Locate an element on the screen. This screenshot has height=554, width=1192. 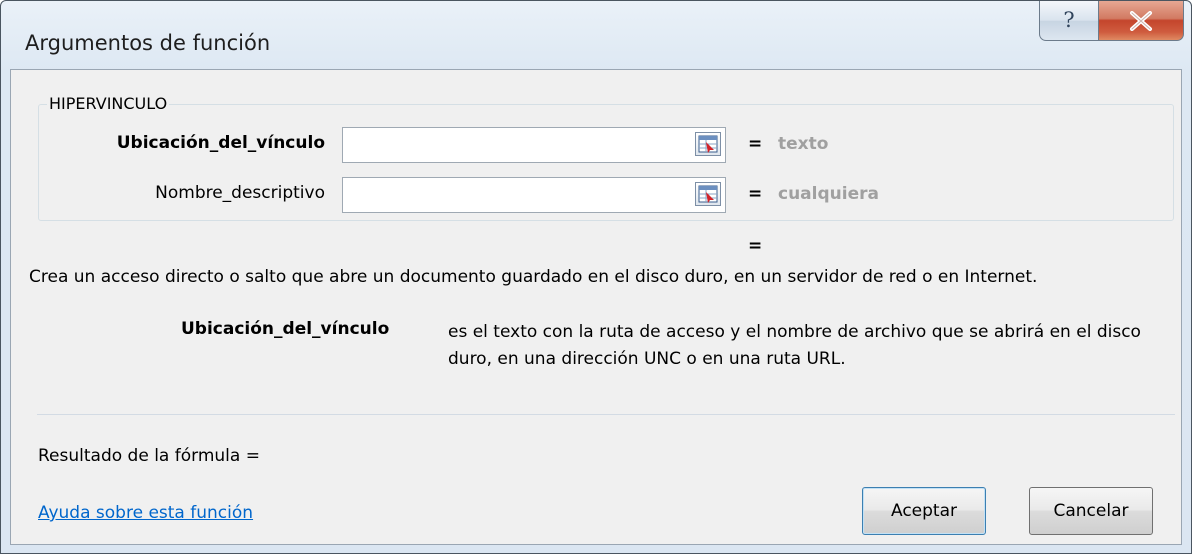
argument-input-nombre is located at coordinates (534, 195).